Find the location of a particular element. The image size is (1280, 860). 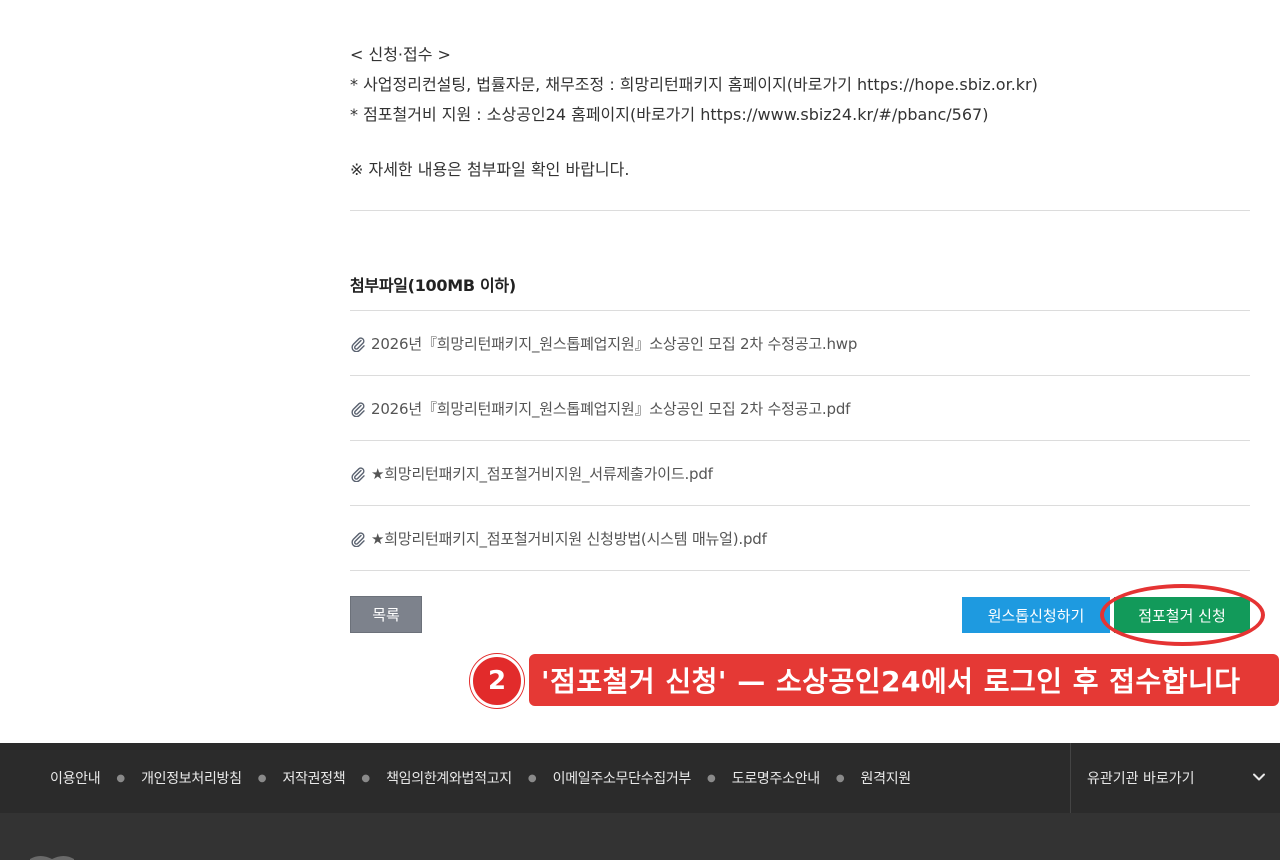

onestop-apply-button: 원스톱신청하기 is located at coordinates (1036, 615).